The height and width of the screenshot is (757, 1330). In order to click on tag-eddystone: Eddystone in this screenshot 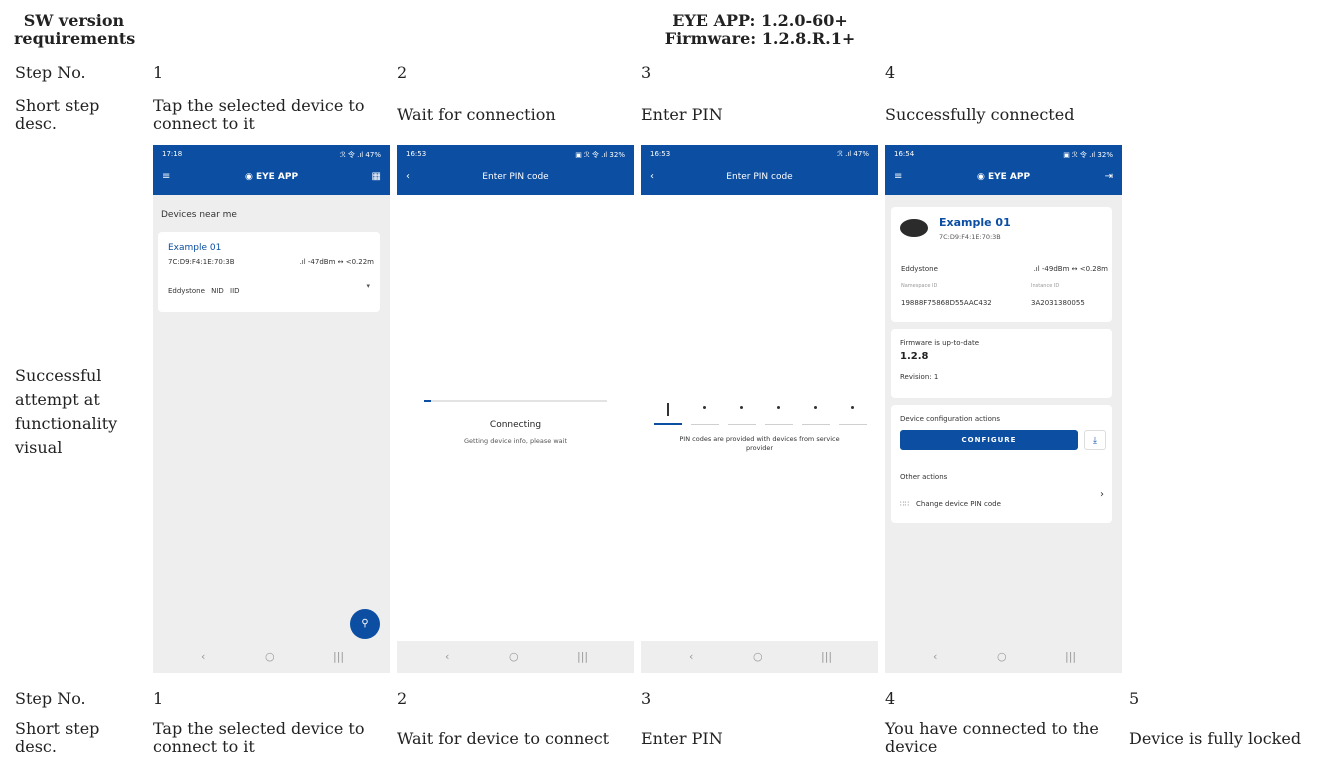, I will do `click(186, 291)`.